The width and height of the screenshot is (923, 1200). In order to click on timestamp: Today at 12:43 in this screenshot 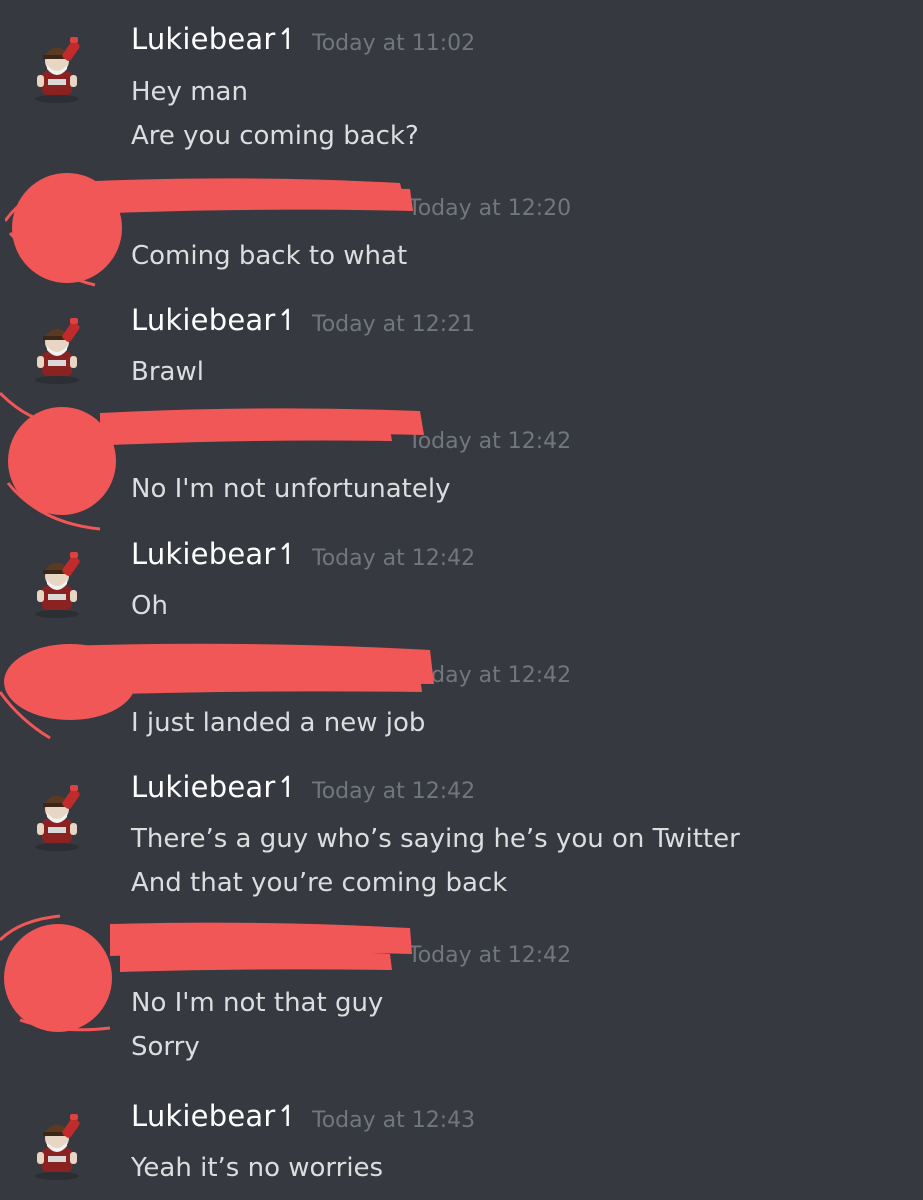, I will do `click(393, 1120)`.